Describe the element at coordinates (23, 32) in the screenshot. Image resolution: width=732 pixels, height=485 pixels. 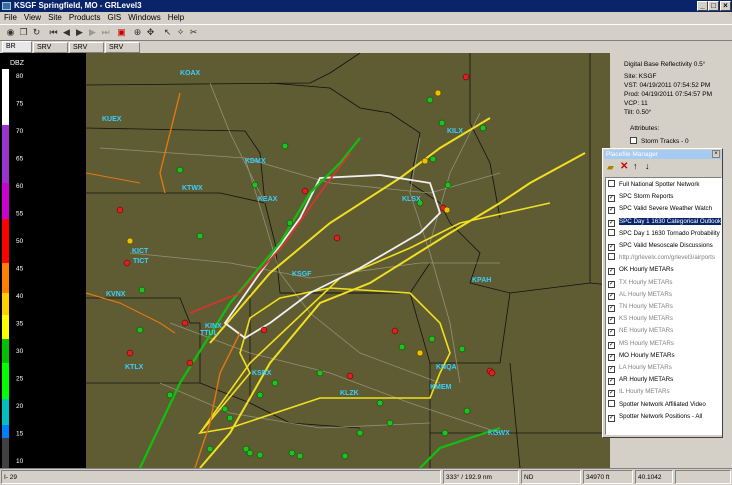
I see `copy-icon: ❐` at that location.